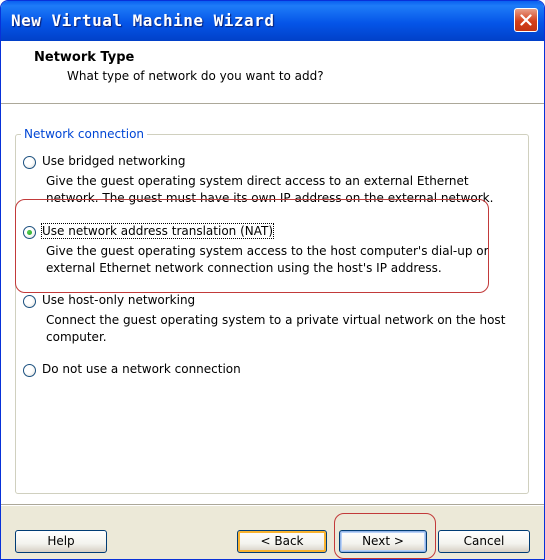 This screenshot has width=545, height=560. I want to click on annotation-highlight-next, so click(385, 536).